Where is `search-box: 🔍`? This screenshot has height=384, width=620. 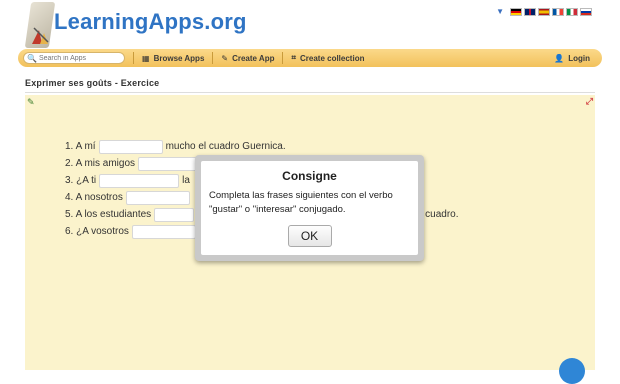
search-box: 🔍 is located at coordinates (74, 58).